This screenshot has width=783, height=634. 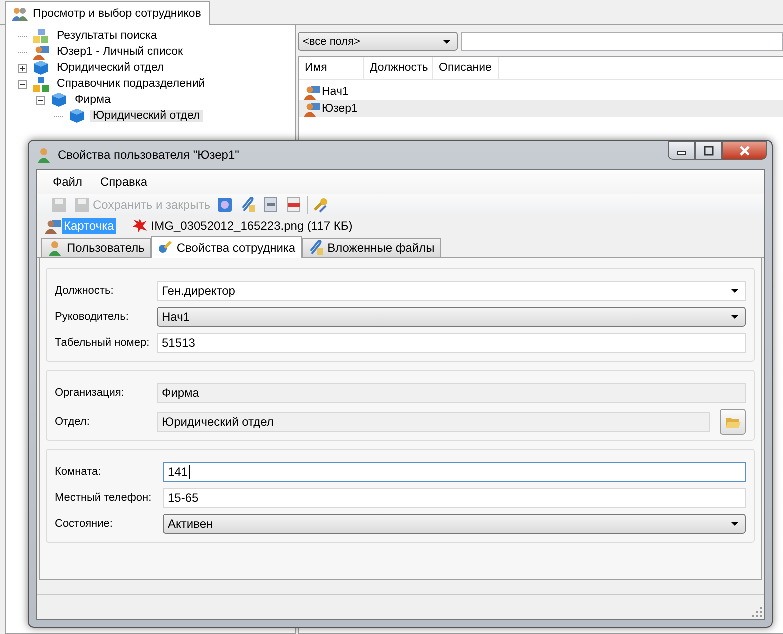 What do you see at coordinates (103, 343) in the screenshot?
I see `field-label: Табельный номер:` at bounding box center [103, 343].